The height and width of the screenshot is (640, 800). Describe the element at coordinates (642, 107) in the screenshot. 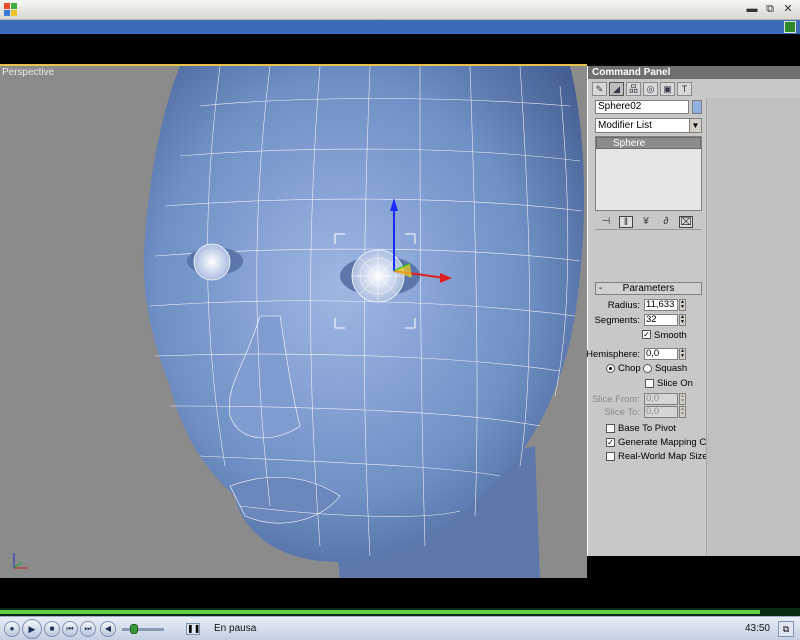

I see `object-name-field: Sphere02` at that location.